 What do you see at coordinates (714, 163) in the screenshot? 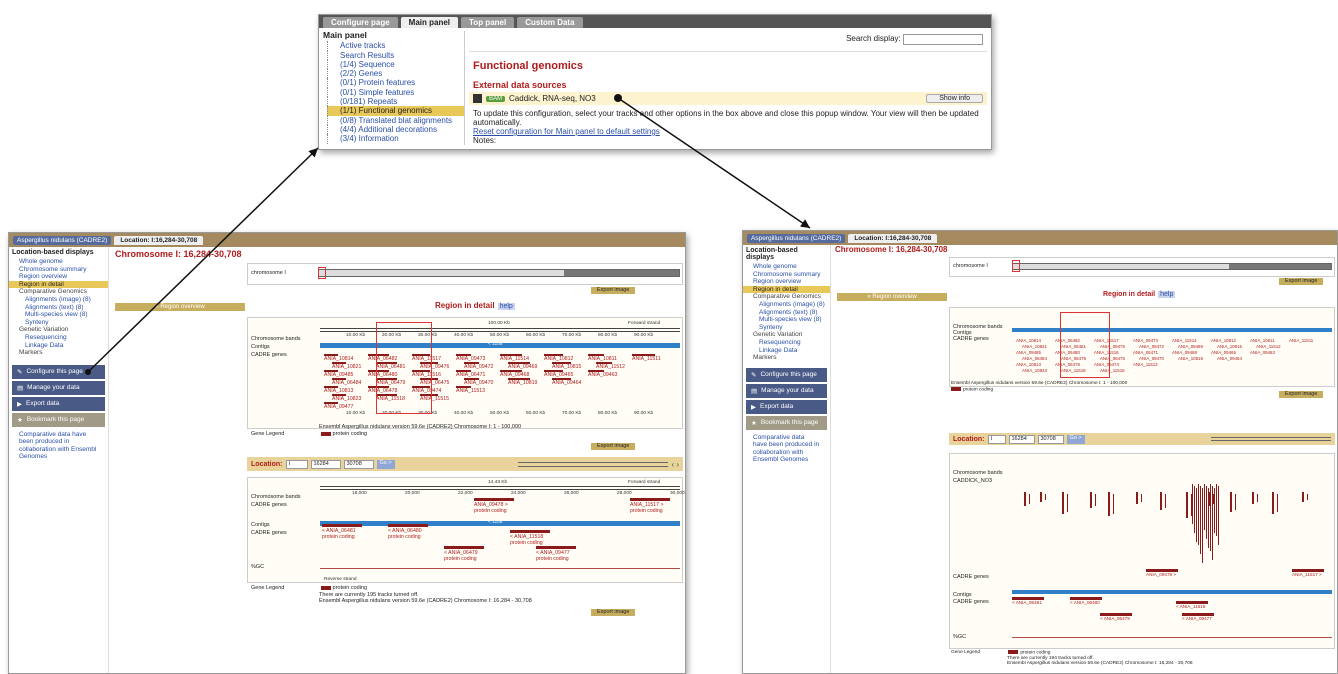
I see `arrow-to-result` at bounding box center [714, 163].